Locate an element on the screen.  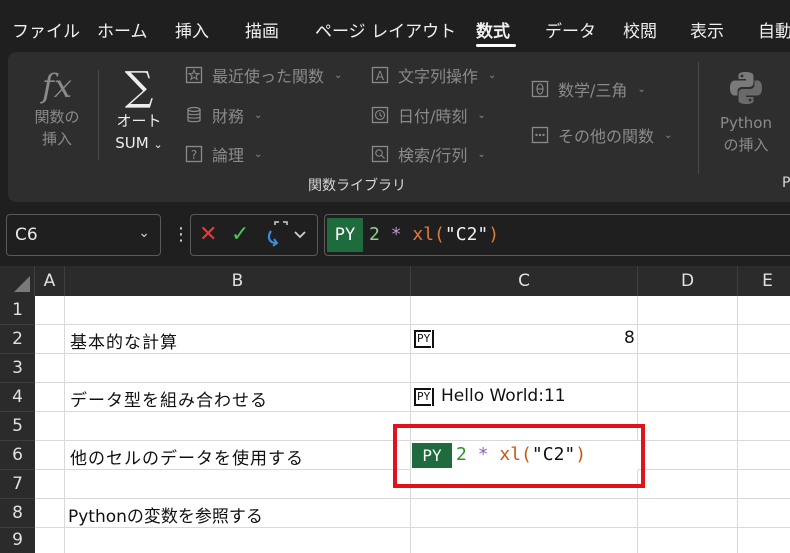
insert-python-label: Python is located at coordinates (746, 123).